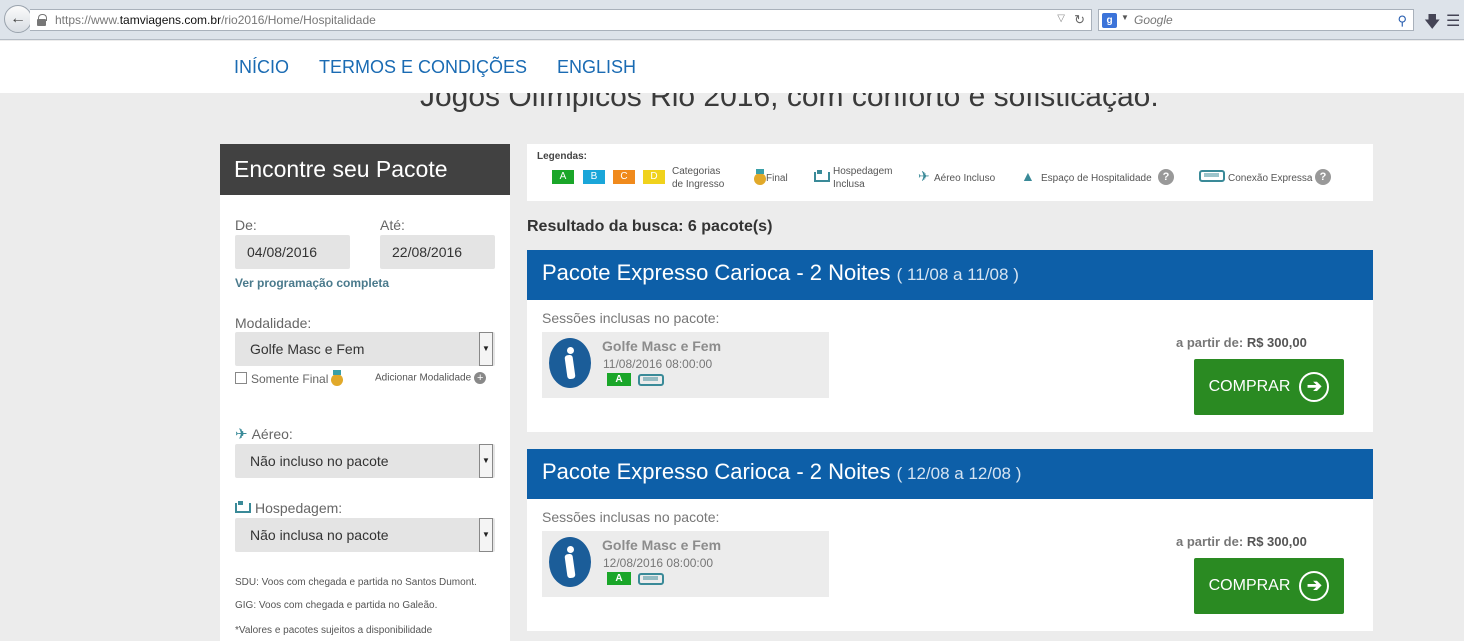  I want to click on session-card: Golfe Masc e Fem 12/08/2016 08:00:00 A, so click(685, 564).